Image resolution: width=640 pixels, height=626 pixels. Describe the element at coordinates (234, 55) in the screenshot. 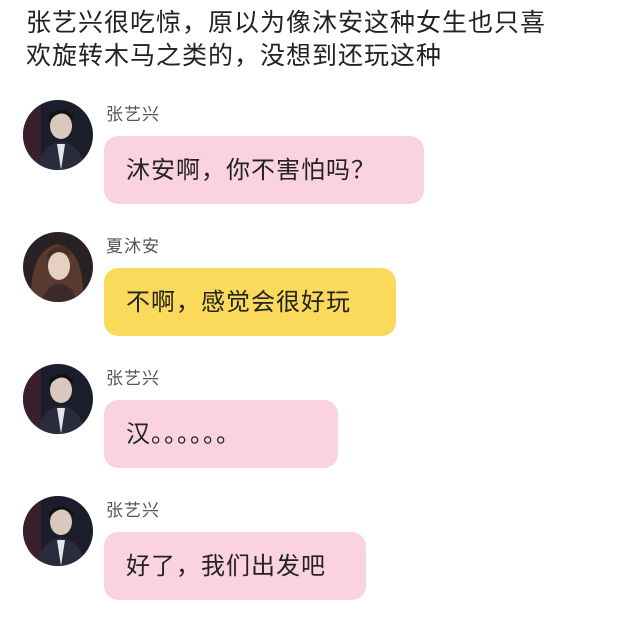

I see `narration-line-2: 欢旋转木马之类的，没想到还玩这种` at that location.